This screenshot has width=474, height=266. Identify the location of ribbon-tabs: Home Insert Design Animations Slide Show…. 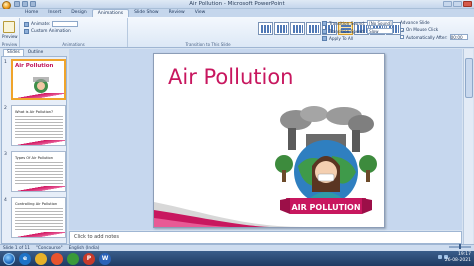
(237, 13).